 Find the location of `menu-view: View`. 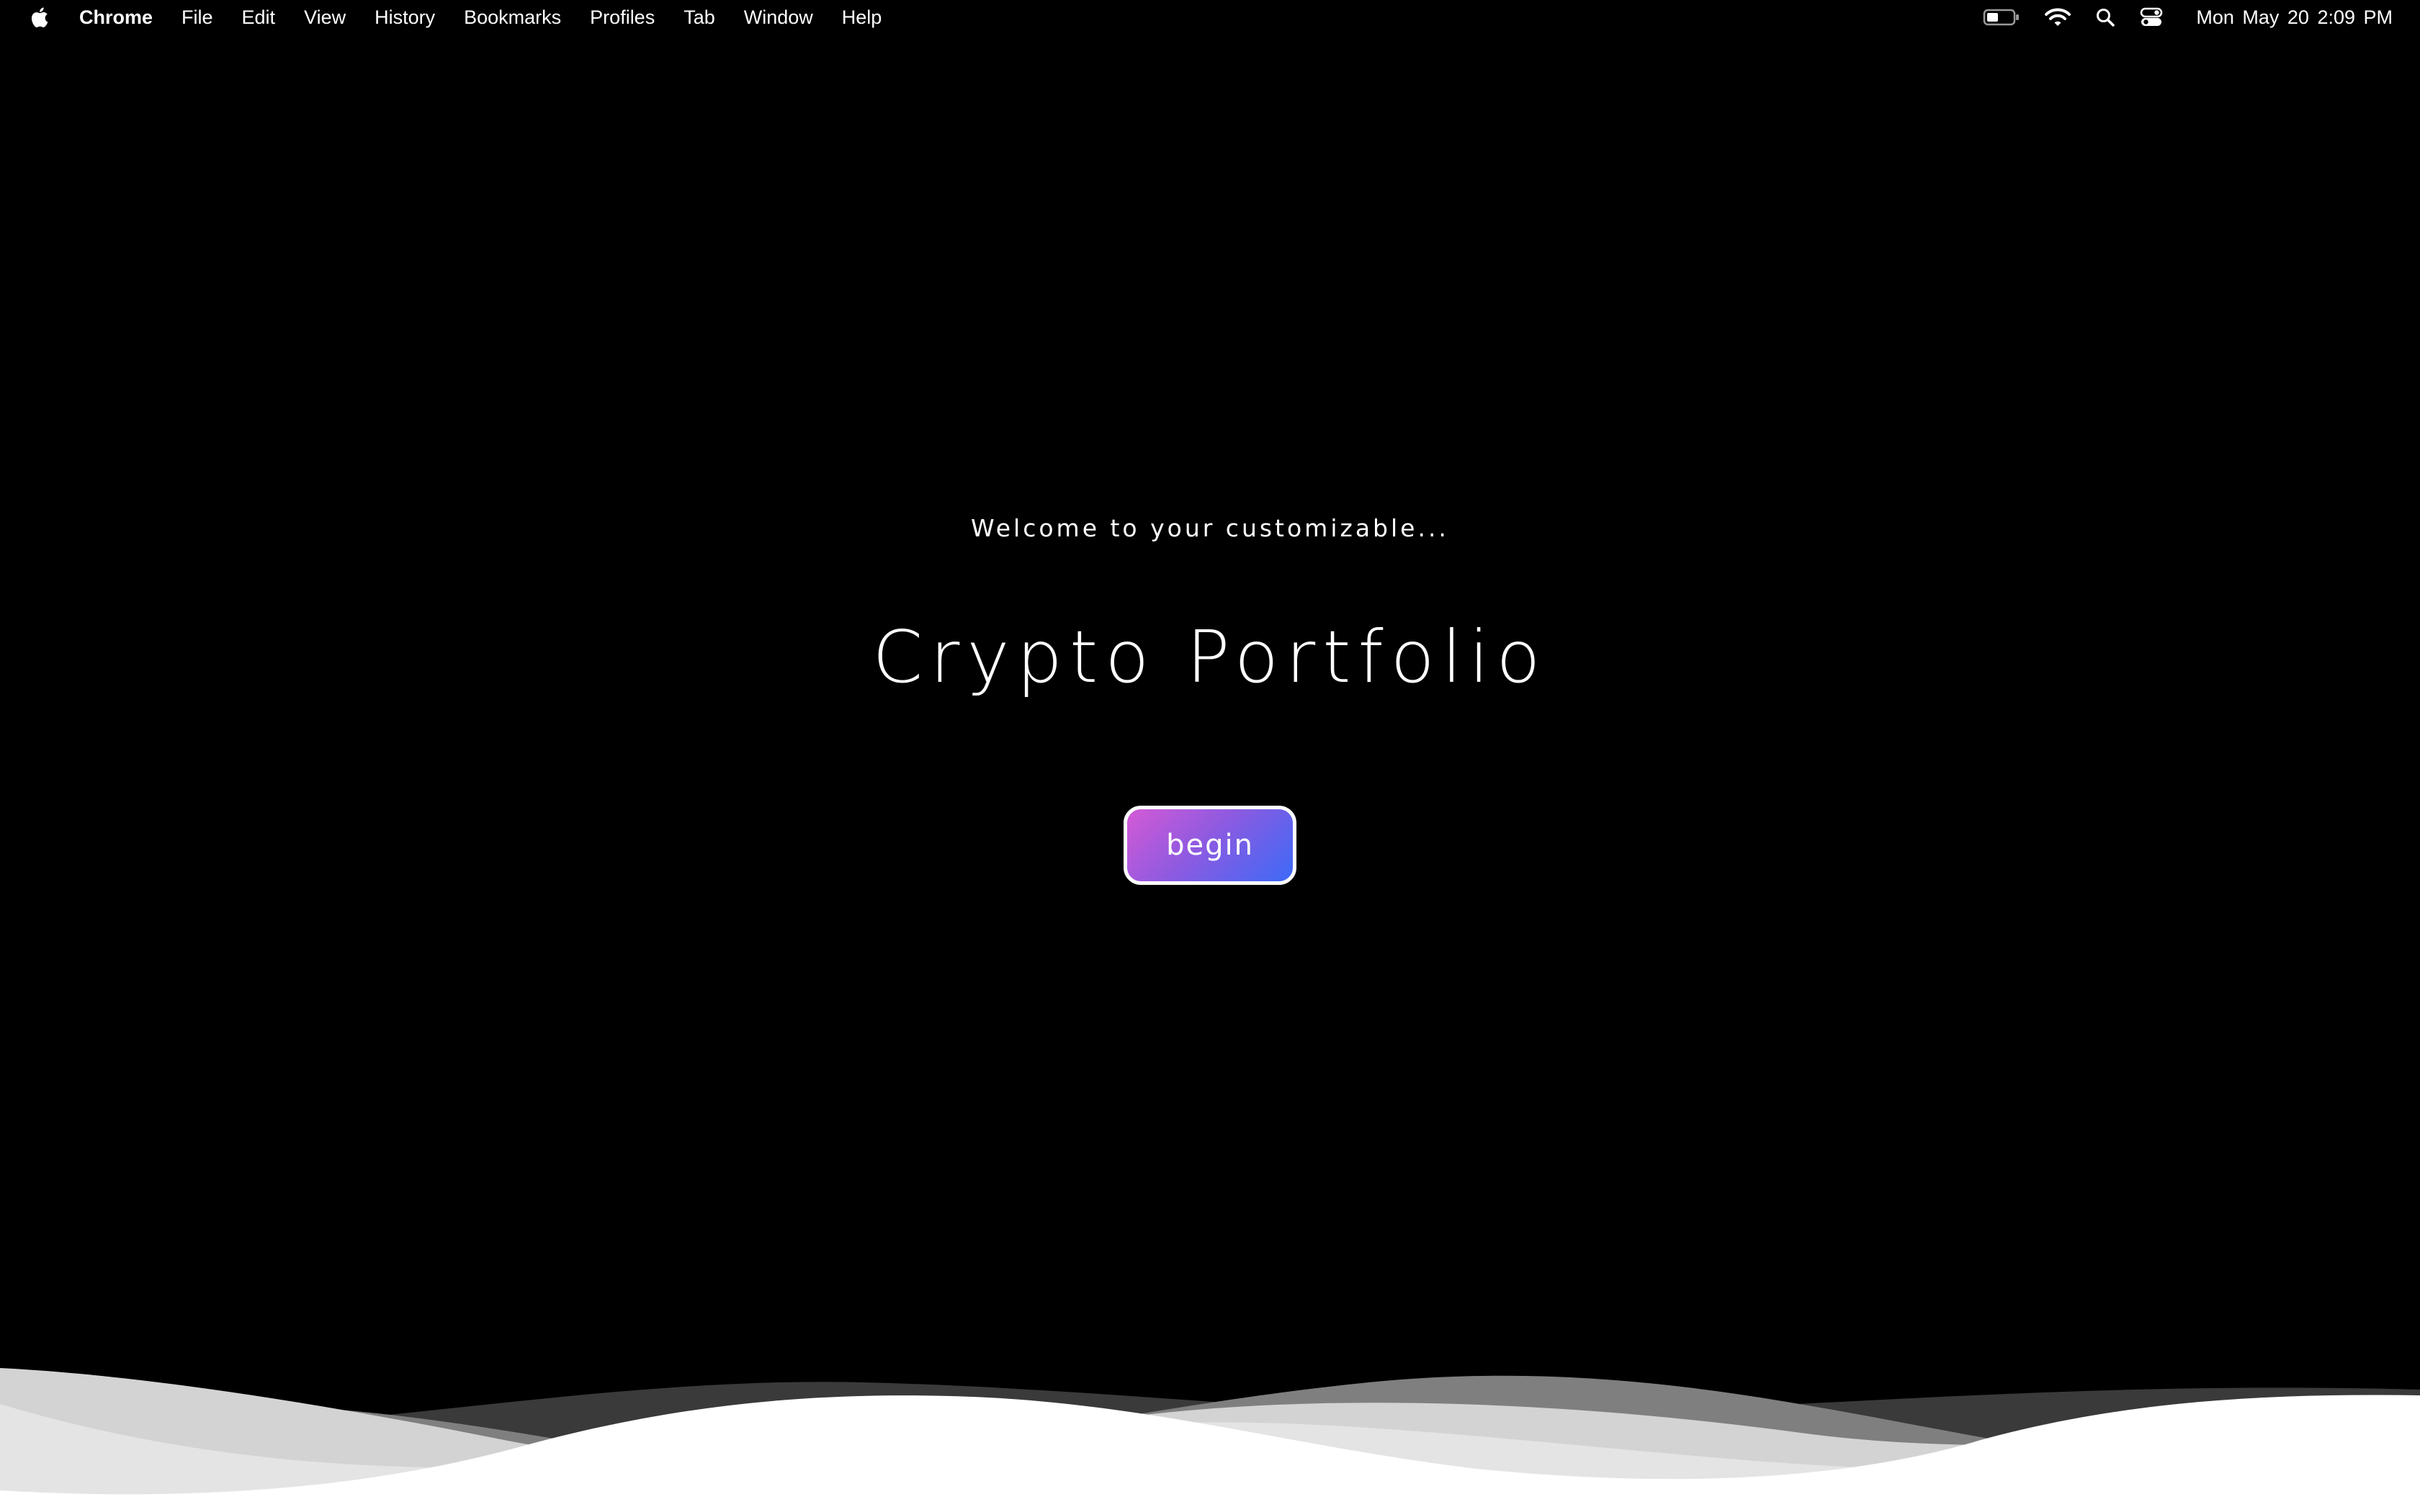

menu-view: View is located at coordinates (325, 17).